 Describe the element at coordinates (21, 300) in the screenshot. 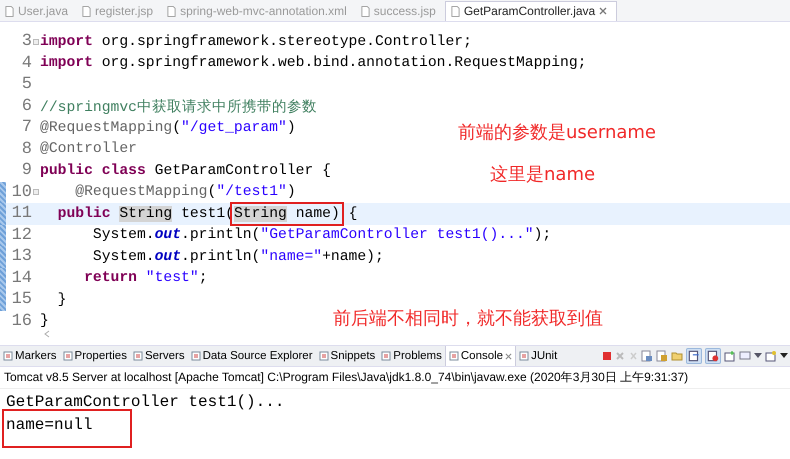

I see `line-number: 15` at that location.